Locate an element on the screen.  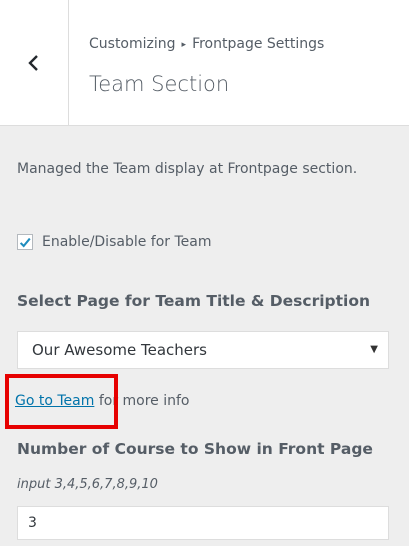
chevron-left-icon is located at coordinates (33, 62).